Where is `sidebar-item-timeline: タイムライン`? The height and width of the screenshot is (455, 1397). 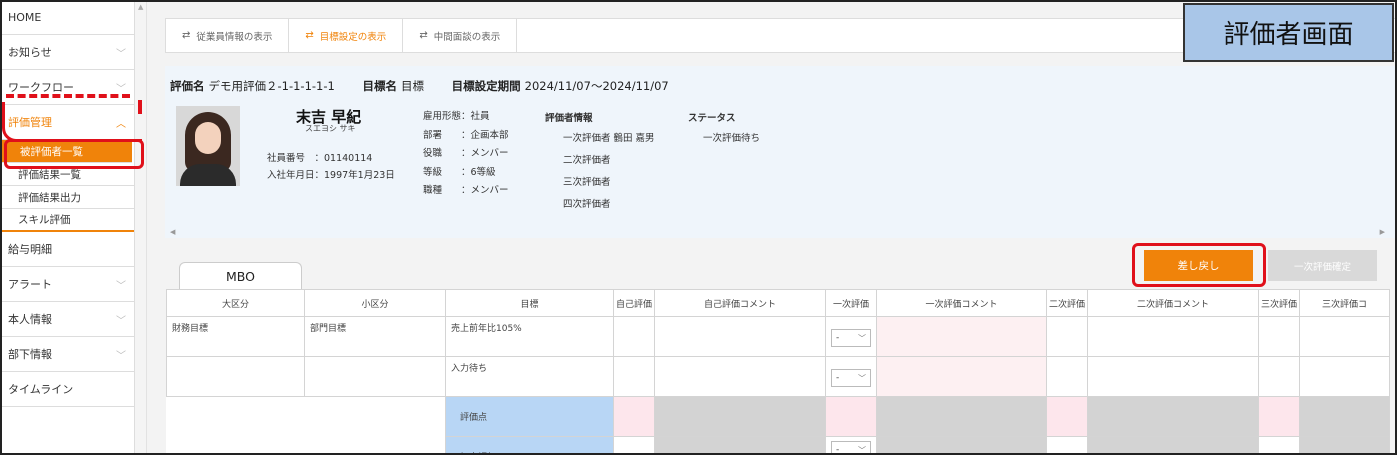
sidebar-item-timeline: タイムライン is located at coordinates (67, 389).